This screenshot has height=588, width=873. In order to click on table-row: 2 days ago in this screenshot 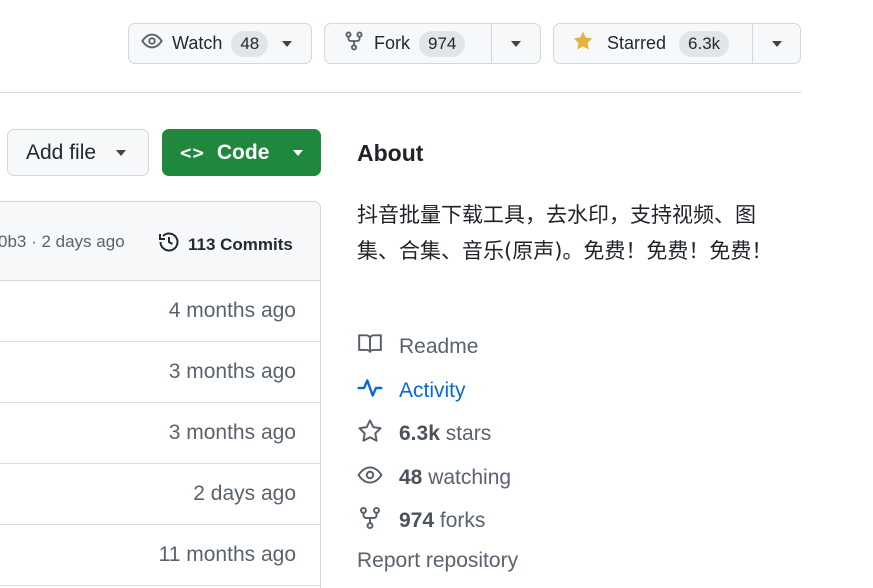, I will do `click(160, 494)`.